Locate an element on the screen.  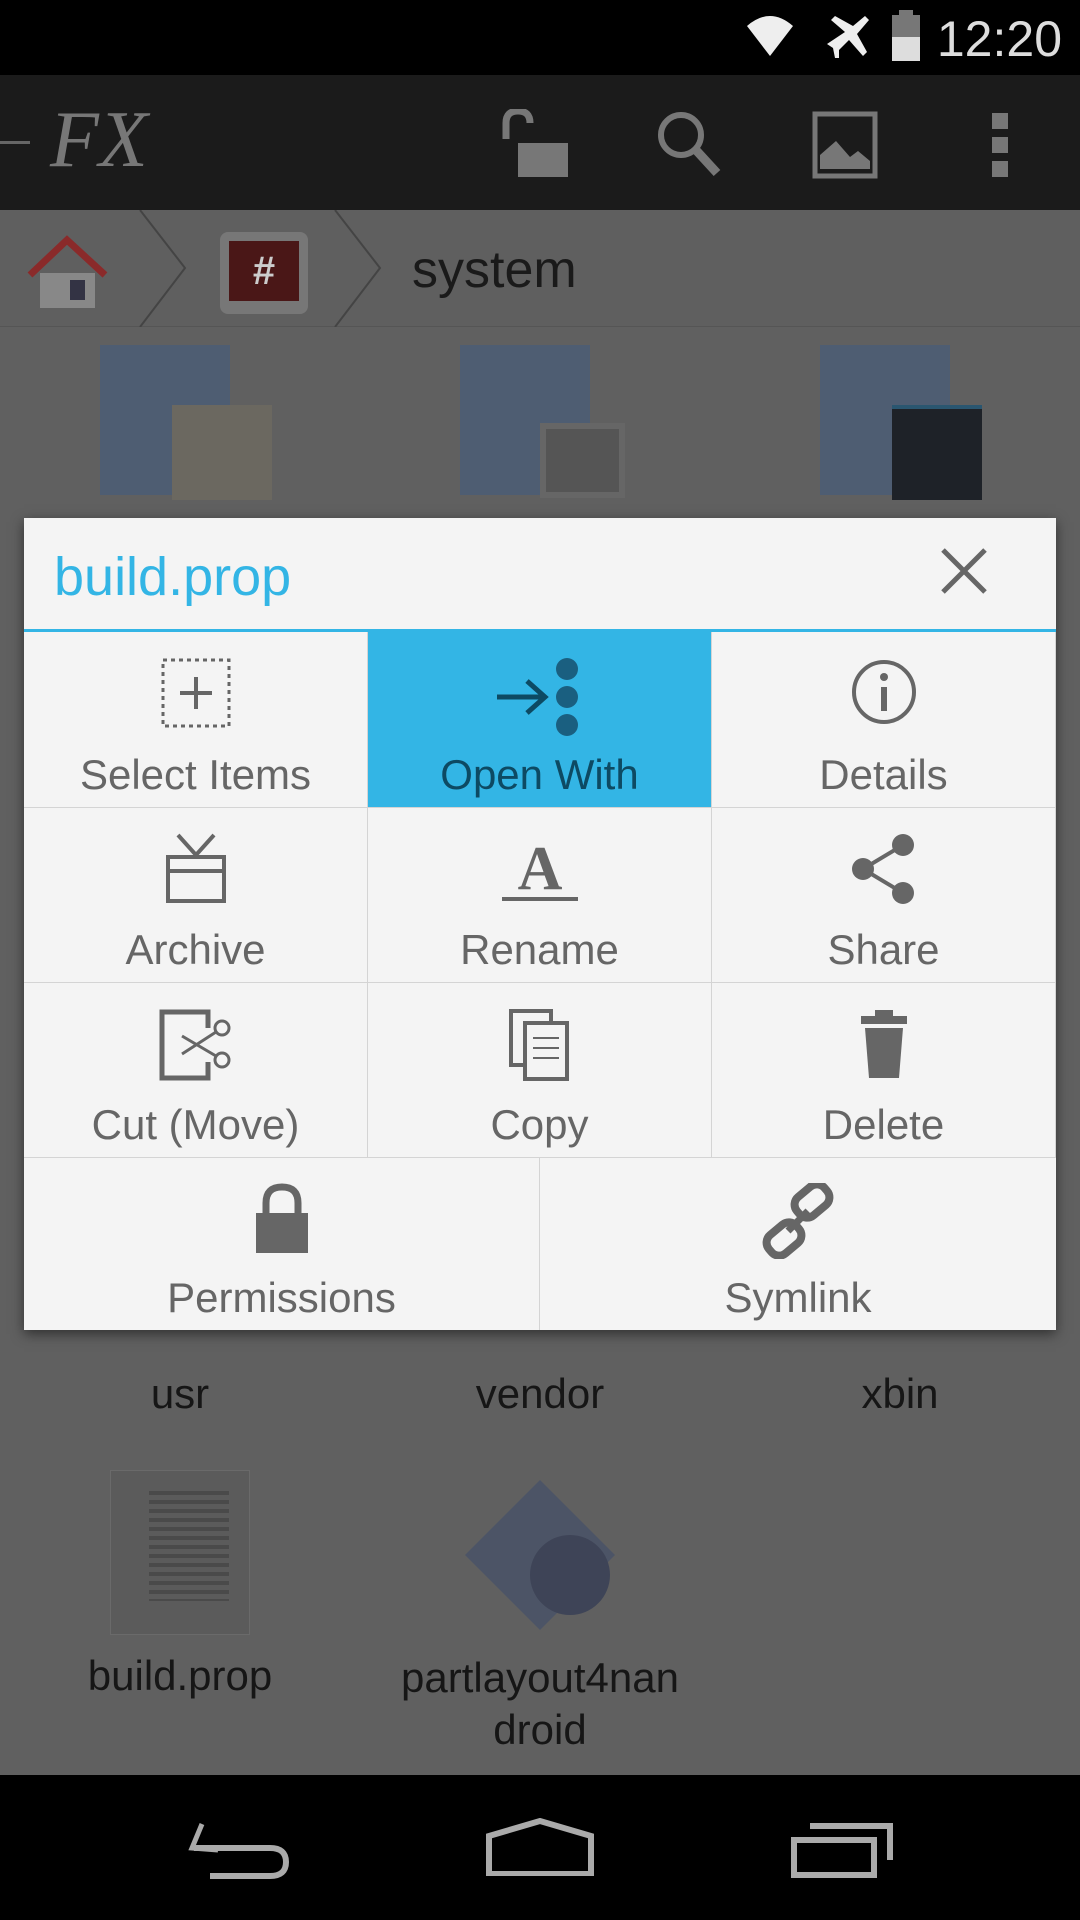
copy-button: Copy is located at coordinates (540, 1070).